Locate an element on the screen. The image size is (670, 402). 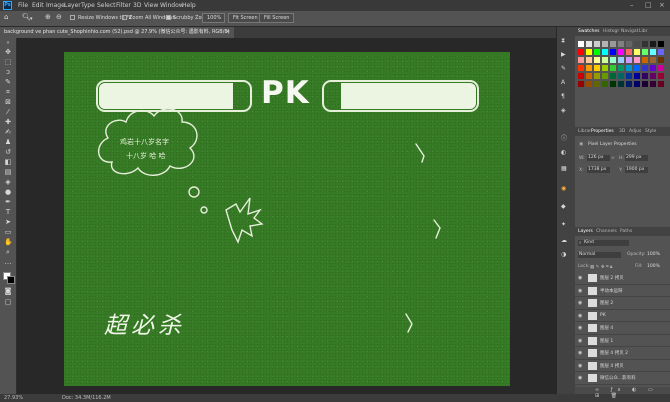
tab-styles: Style is located at coordinates (650, 131).